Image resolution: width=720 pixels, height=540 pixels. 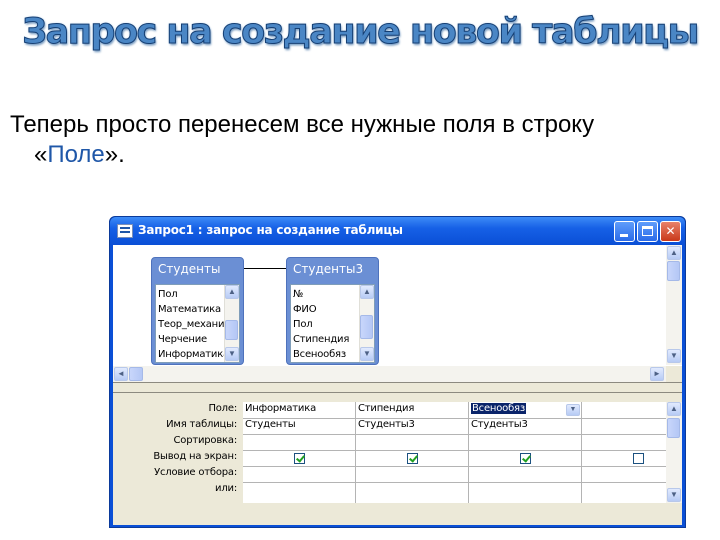 What do you see at coordinates (674, 305) in the screenshot?
I see `design-pane-vertical-scrollbar: ▲ ▼` at bounding box center [674, 305].